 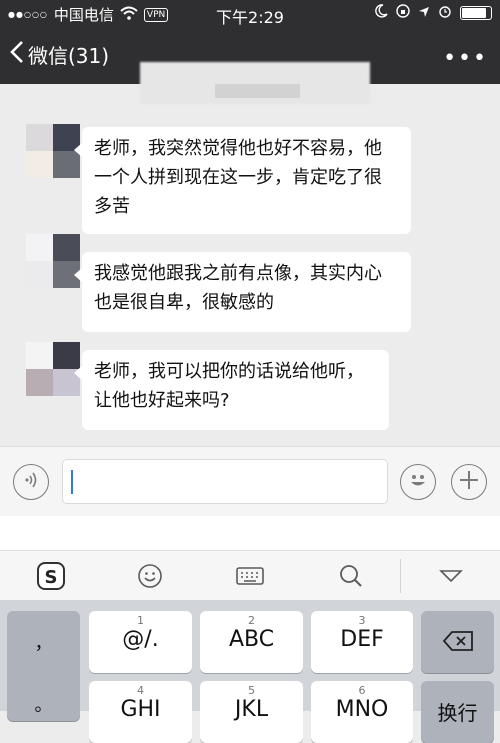 I want to click on key-number: 1, so click(x=140, y=620).